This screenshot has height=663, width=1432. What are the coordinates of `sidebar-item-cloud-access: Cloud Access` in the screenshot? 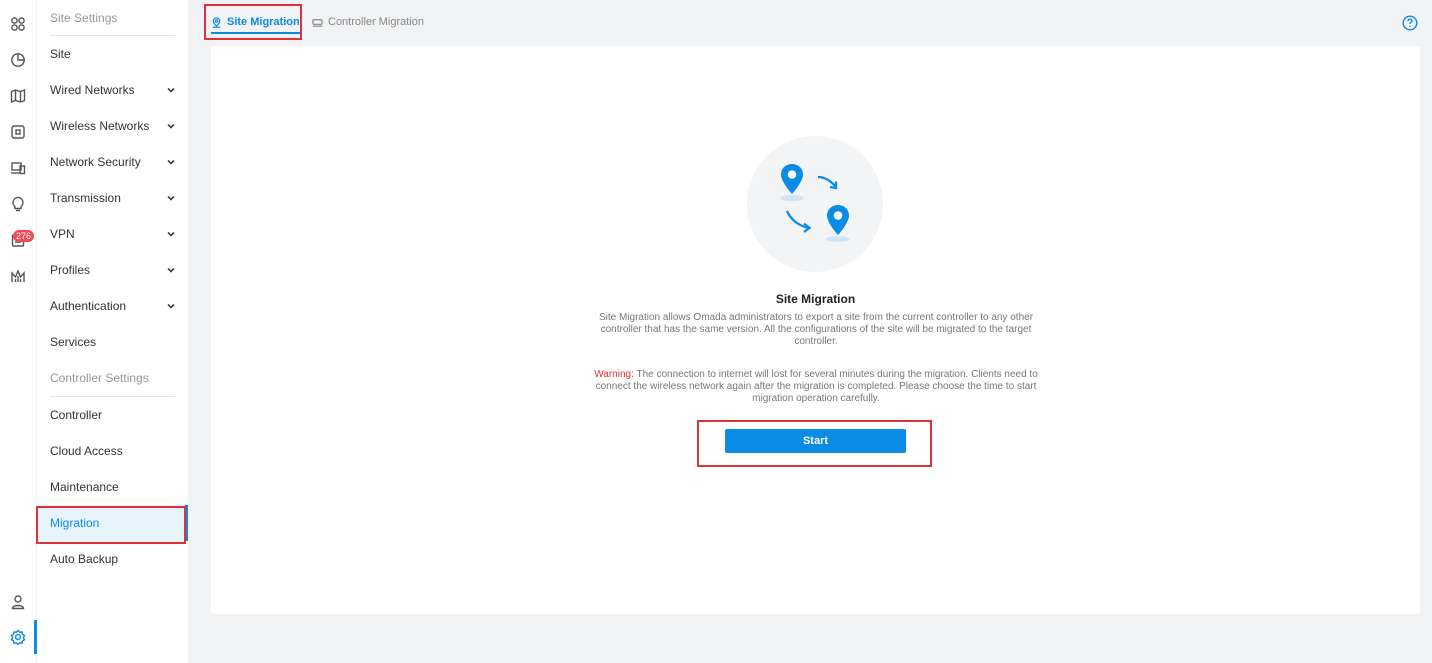 It's located at (112, 451).